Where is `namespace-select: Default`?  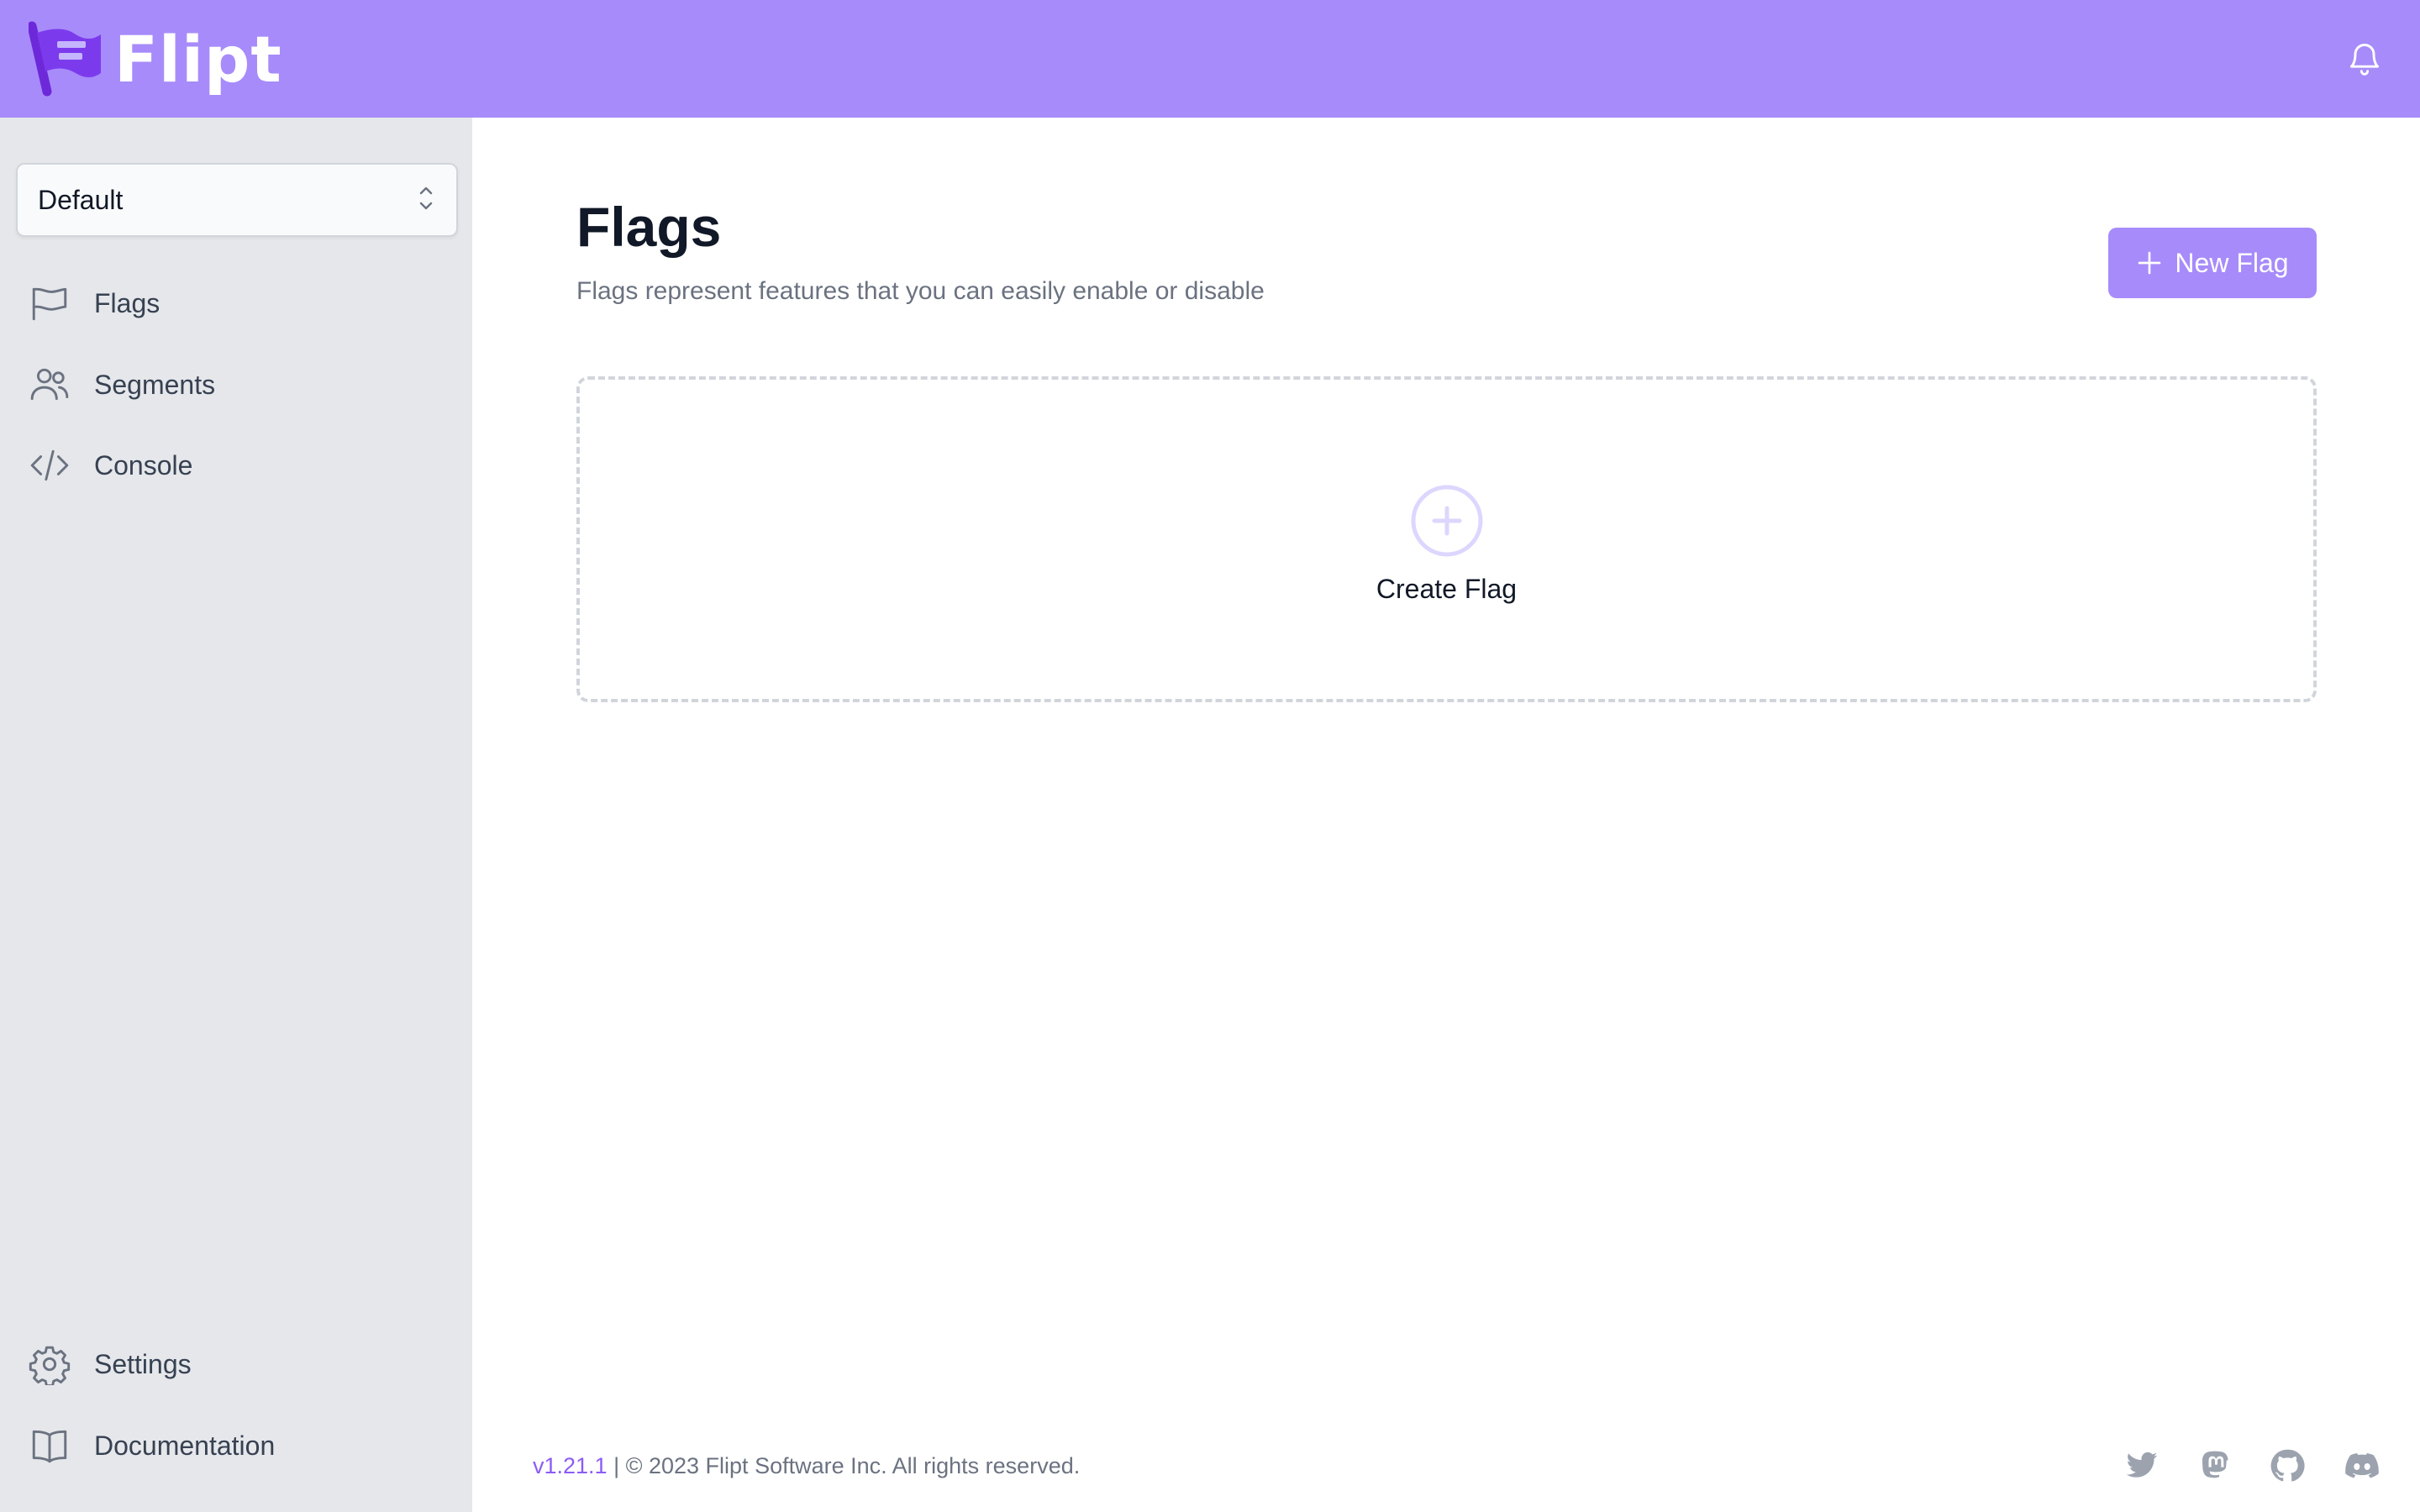
namespace-select: Default is located at coordinates (237, 200).